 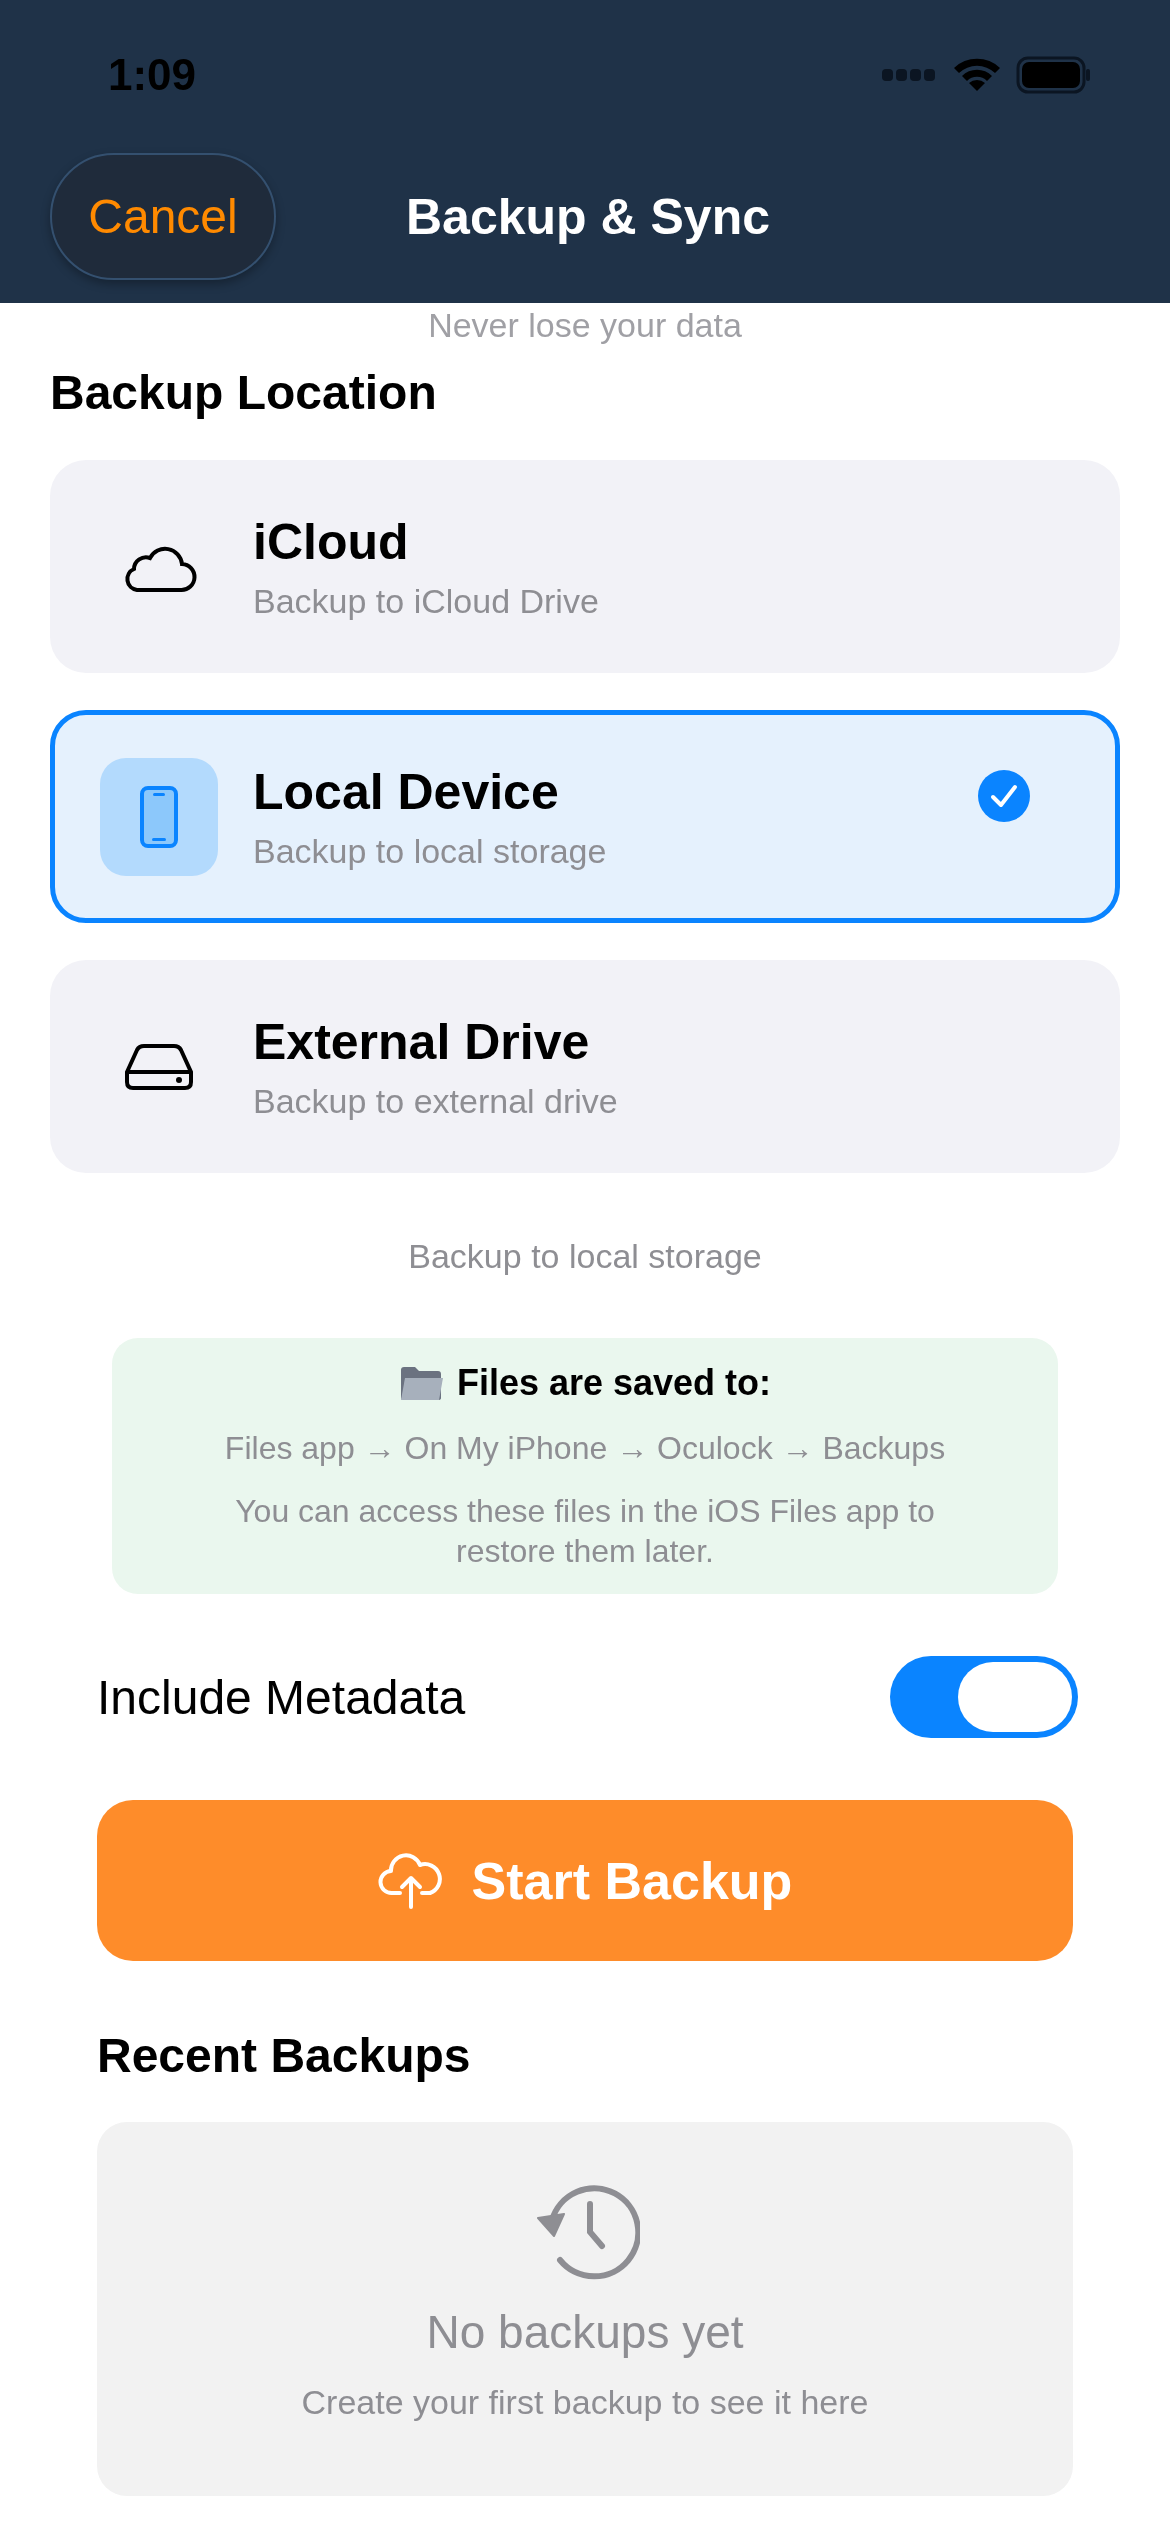 I want to click on subtitle: Never lose your data, so click(x=585, y=325).